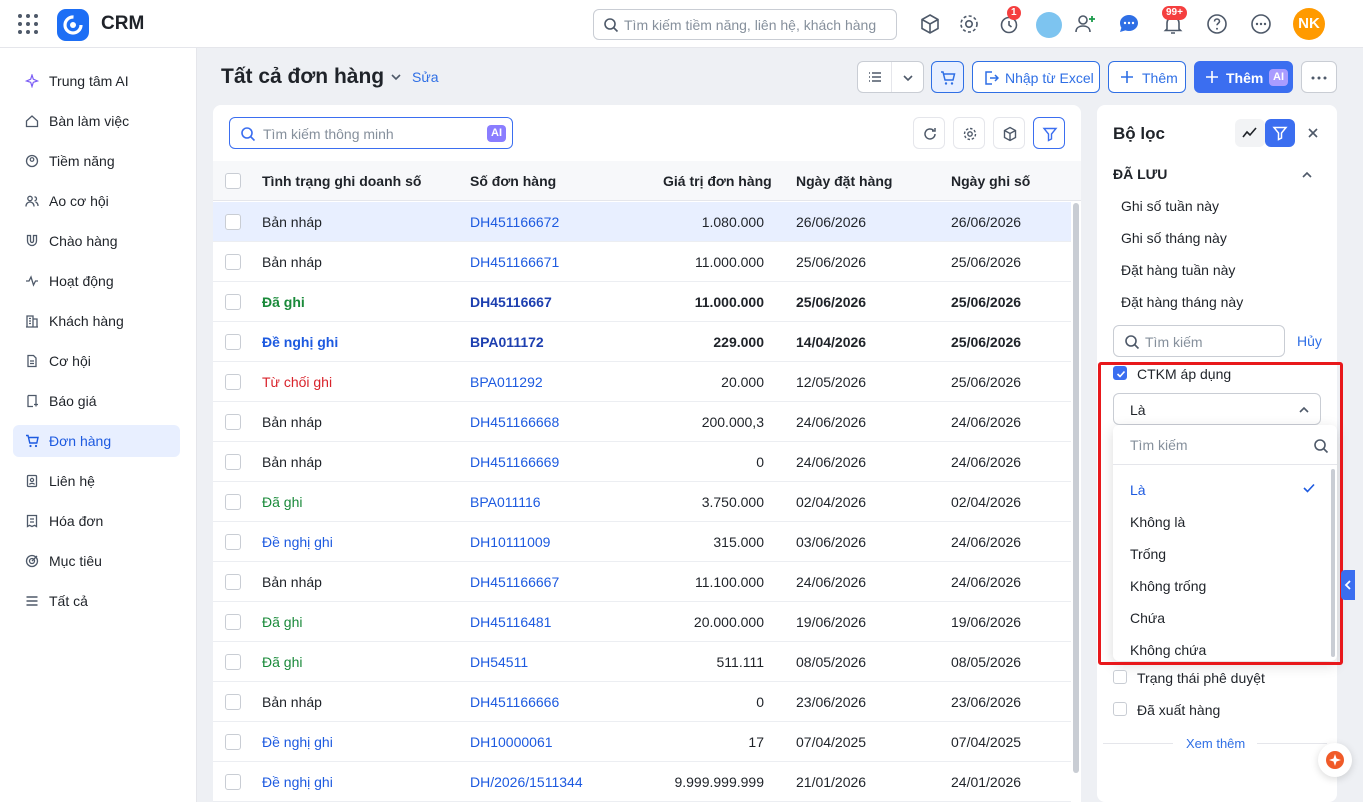 Image resolution: width=1363 pixels, height=802 pixels. What do you see at coordinates (1147, 77) in the screenshot?
I see `add-button: Thêm` at bounding box center [1147, 77].